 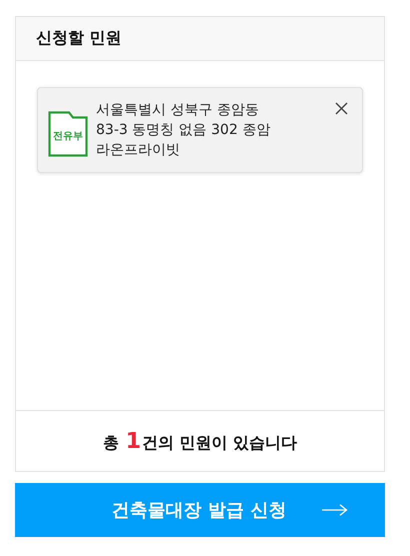 What do you see at coordinates (341, 108) in the screenshot?
I see `close-icon` at bounding box center [341, 108].